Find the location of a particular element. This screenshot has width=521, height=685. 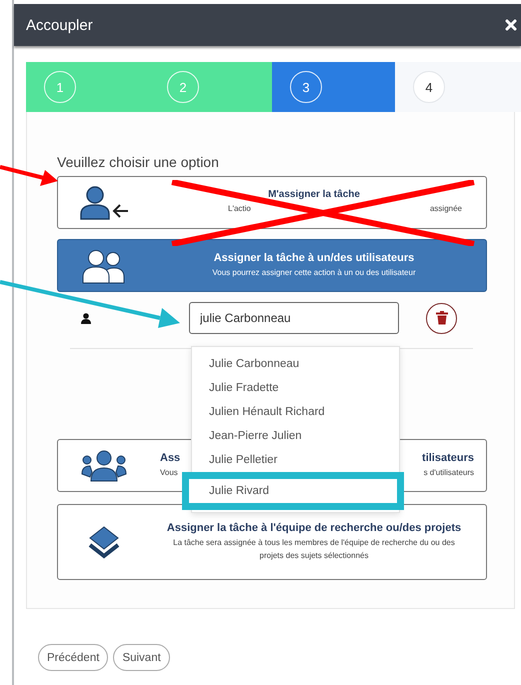

option-title: tilisateurs is located at coordinates (448, 458).